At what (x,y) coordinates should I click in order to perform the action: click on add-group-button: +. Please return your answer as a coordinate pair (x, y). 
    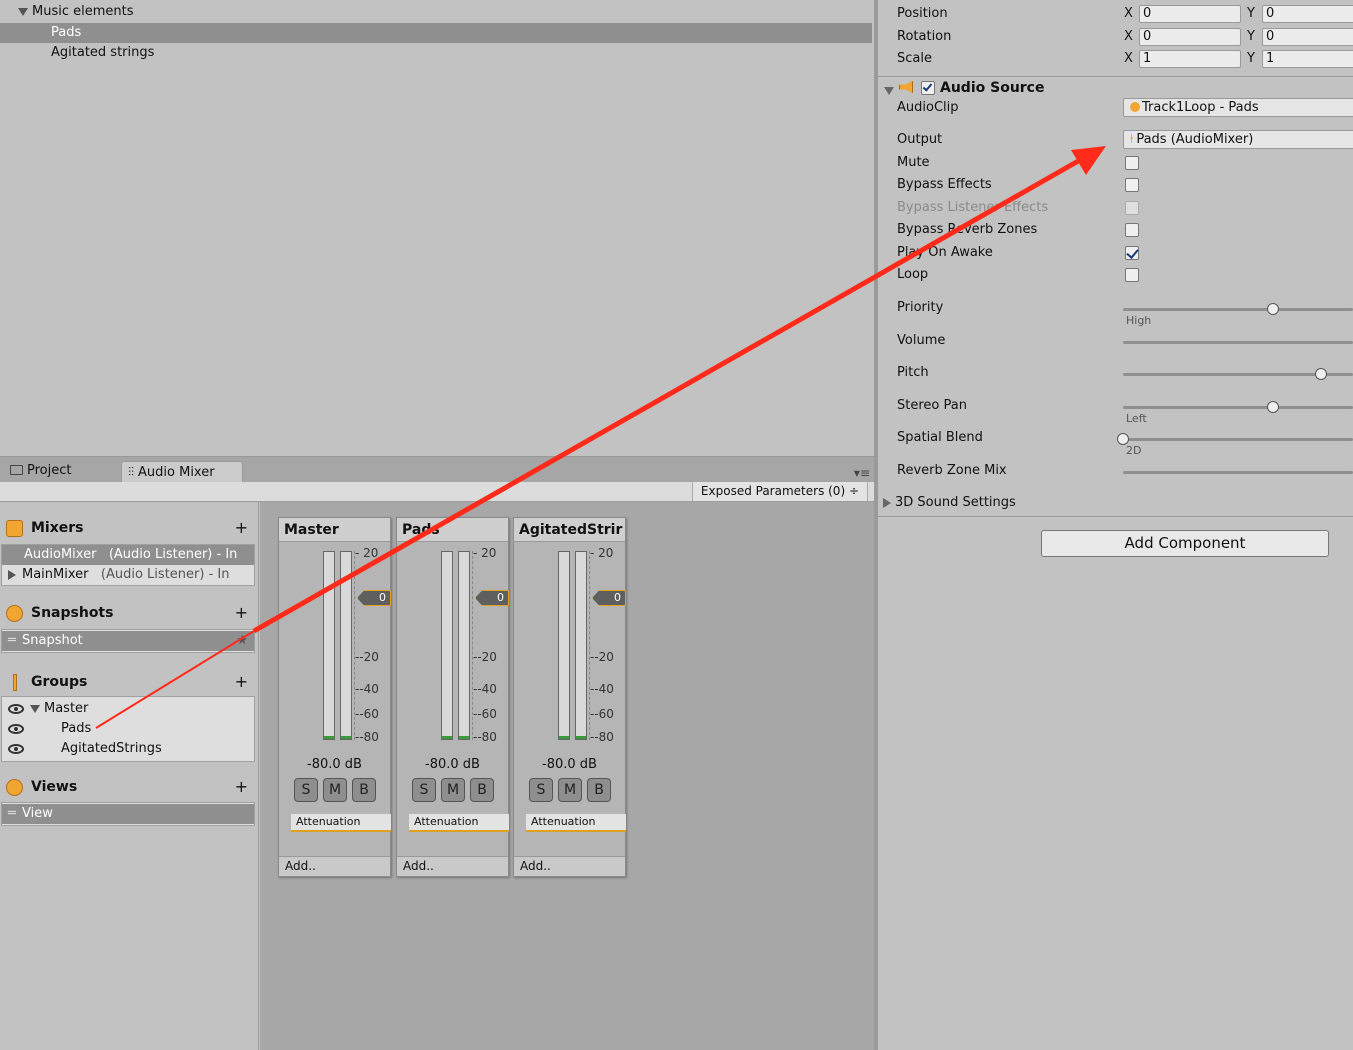
    Looking at the image, I should click on (241, 682).